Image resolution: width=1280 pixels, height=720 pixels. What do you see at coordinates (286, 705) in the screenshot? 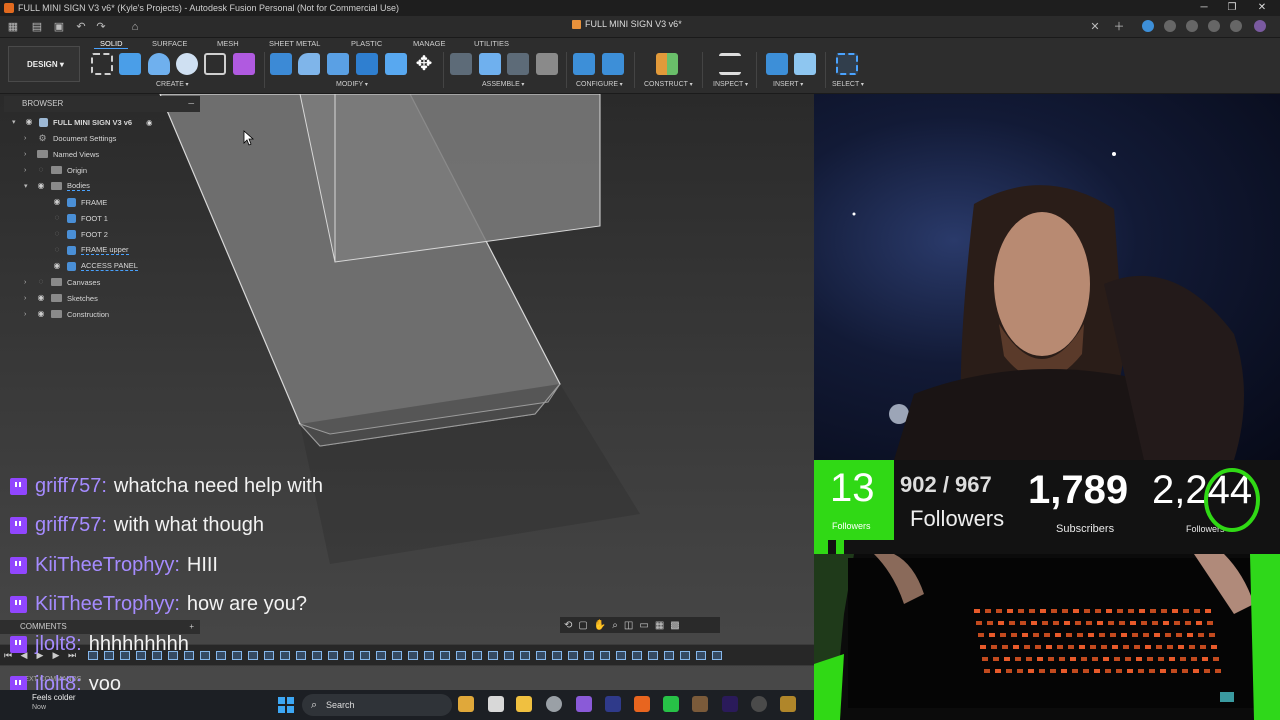
I see `start-button` at bounding box center [286, 705].